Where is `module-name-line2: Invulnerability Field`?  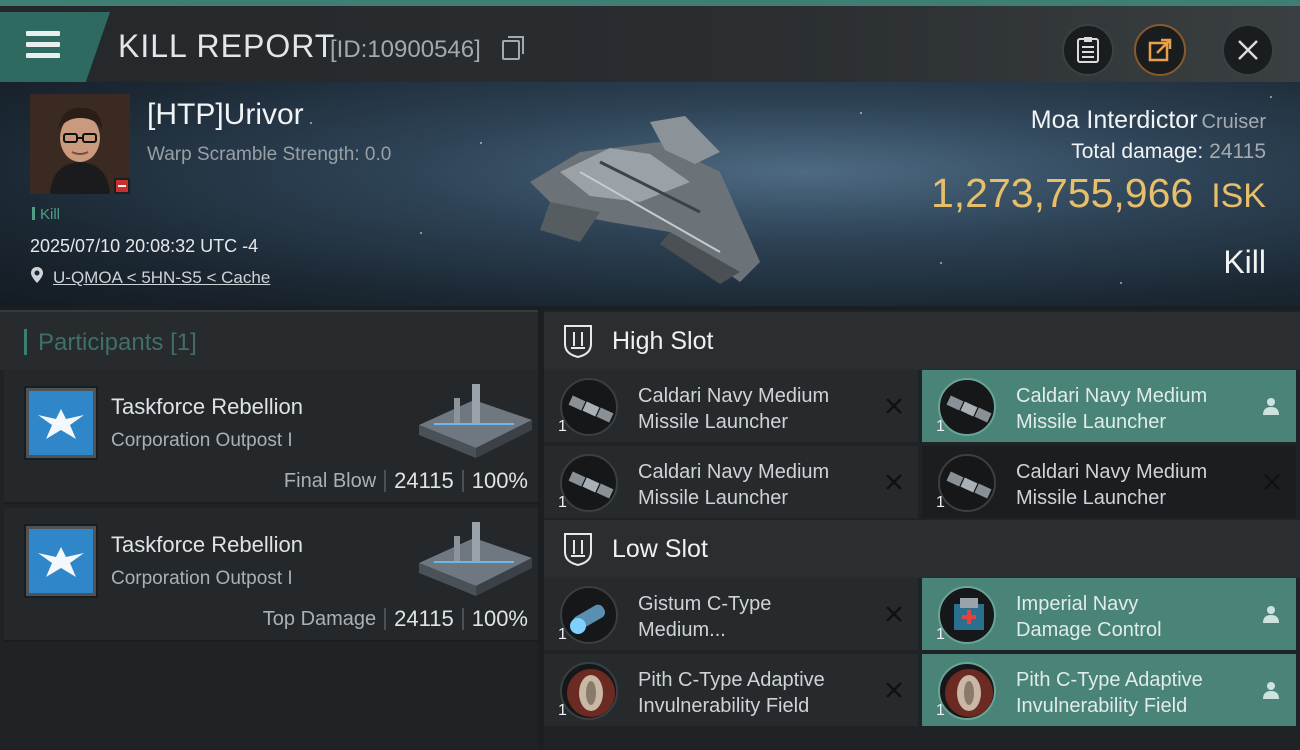
module-name-line2: Invulnerability Field is located at coordinates (724, 706).